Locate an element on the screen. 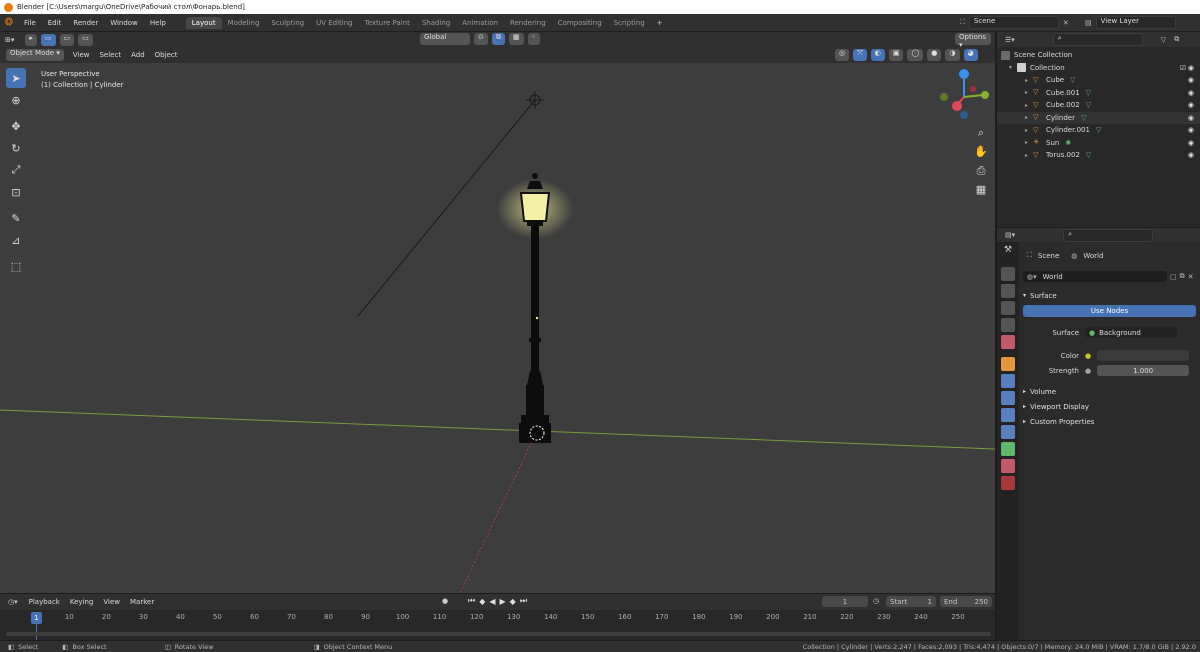  tab-compositing: Compositing is located at coordinates (580, 23).